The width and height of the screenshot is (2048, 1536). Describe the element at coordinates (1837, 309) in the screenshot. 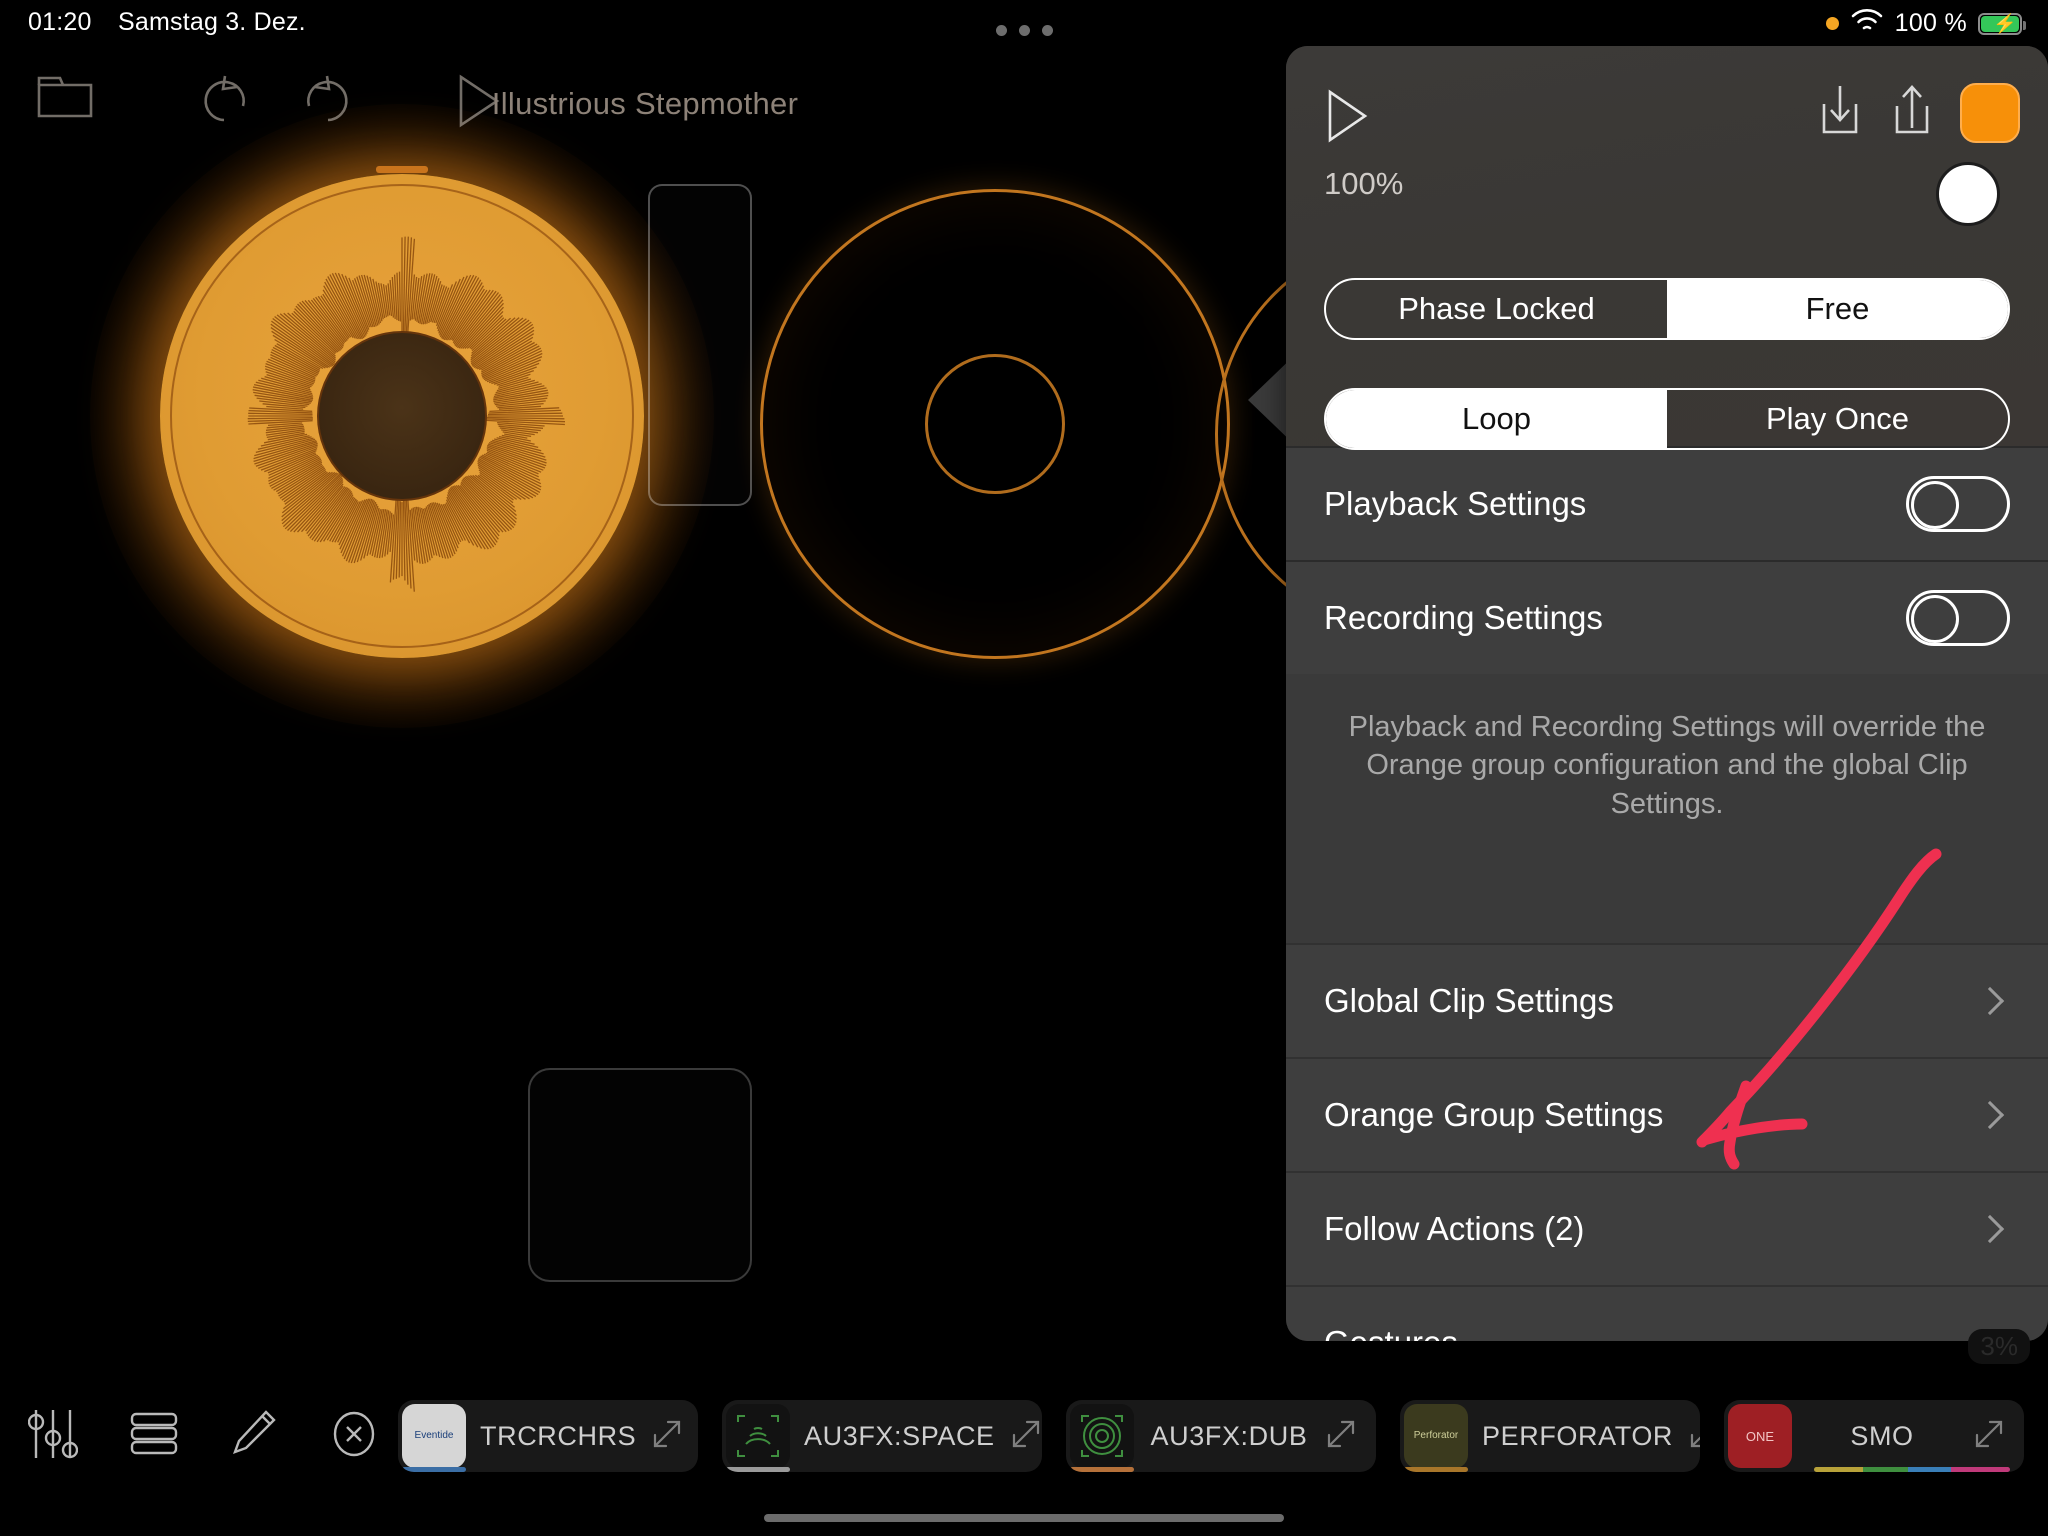

I see `segment-option-free: Free` at that location.